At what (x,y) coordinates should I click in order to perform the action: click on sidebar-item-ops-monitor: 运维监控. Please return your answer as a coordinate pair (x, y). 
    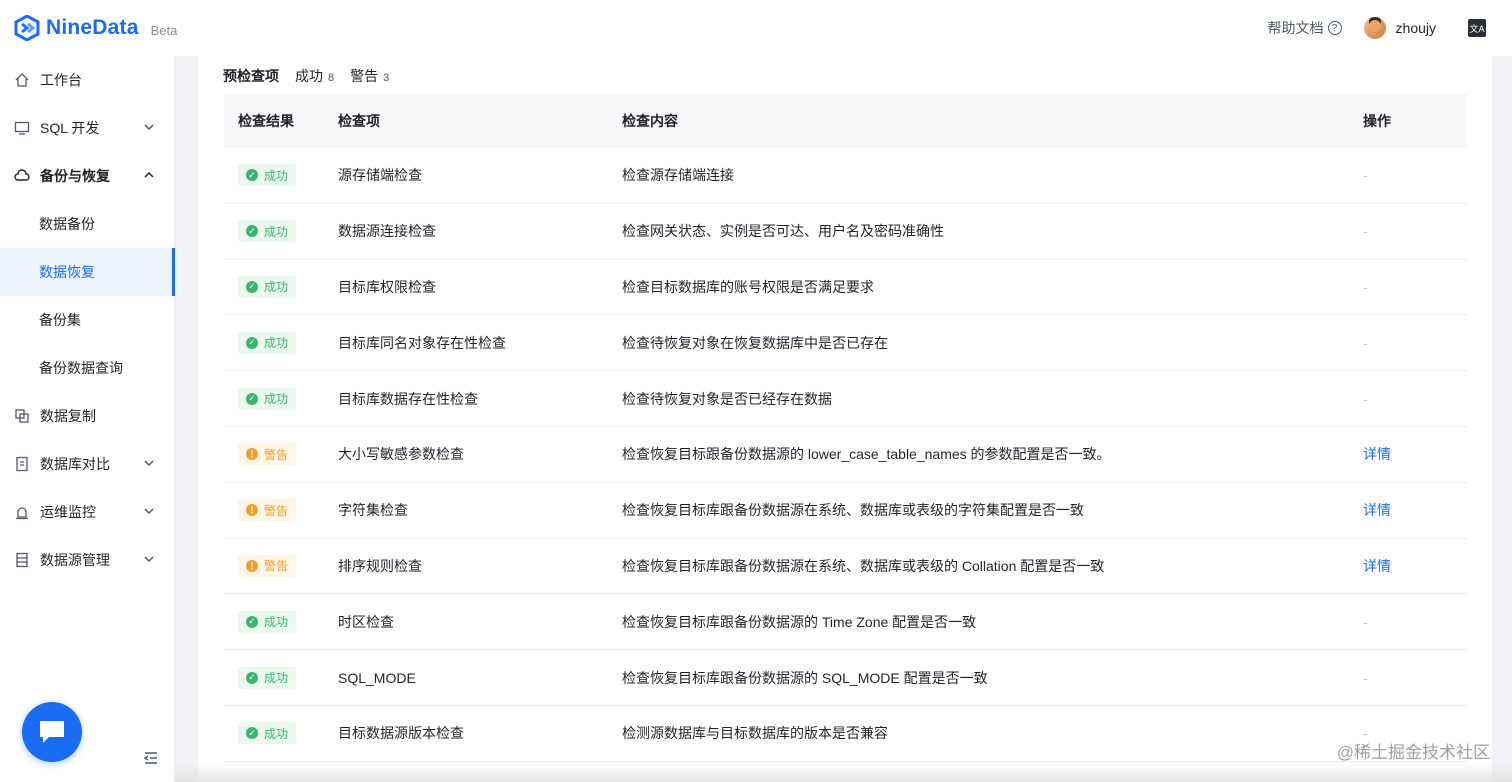
    Looking at the image, I should click on (87, 512).